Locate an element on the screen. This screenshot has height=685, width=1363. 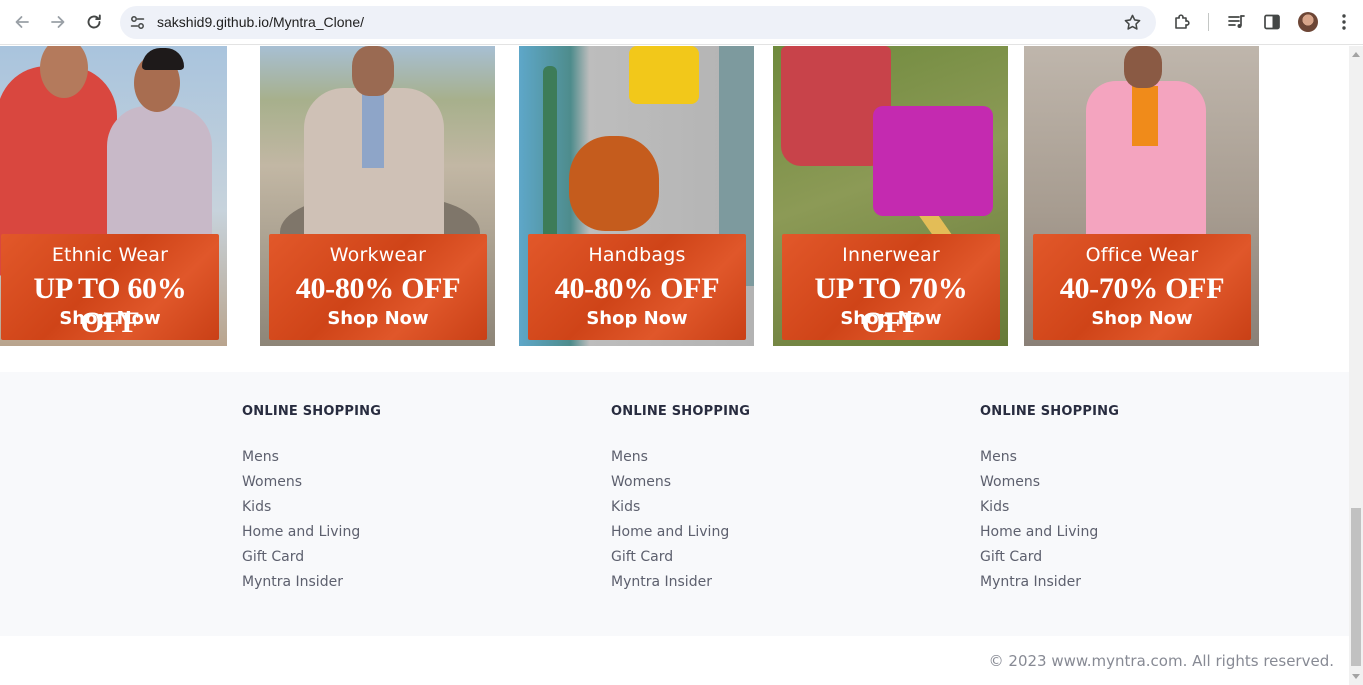
tile-category-name: Office Wear is located at coordinates (1142, 255).